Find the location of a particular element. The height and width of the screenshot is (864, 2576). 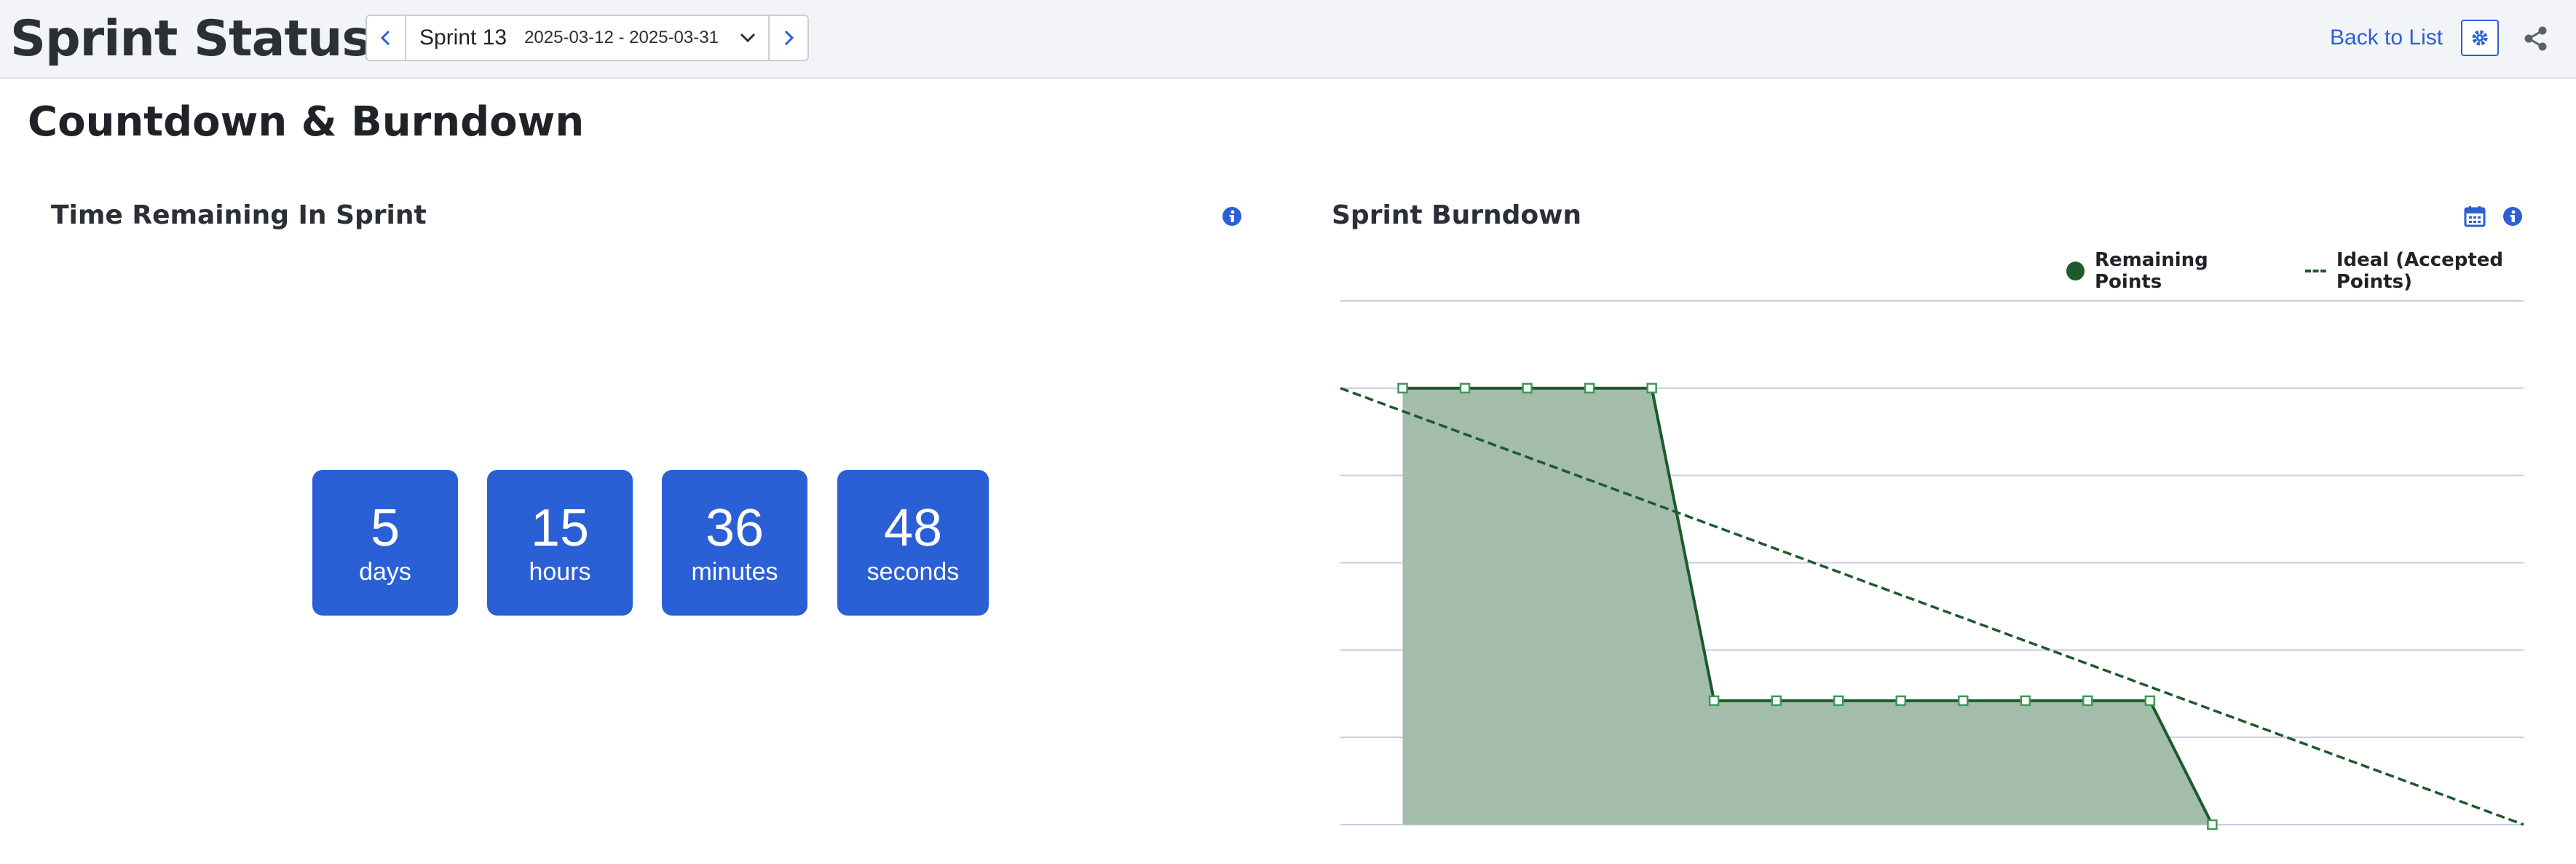

burndown-title: Sprint Burndown is located at coordinates (1457, 215).